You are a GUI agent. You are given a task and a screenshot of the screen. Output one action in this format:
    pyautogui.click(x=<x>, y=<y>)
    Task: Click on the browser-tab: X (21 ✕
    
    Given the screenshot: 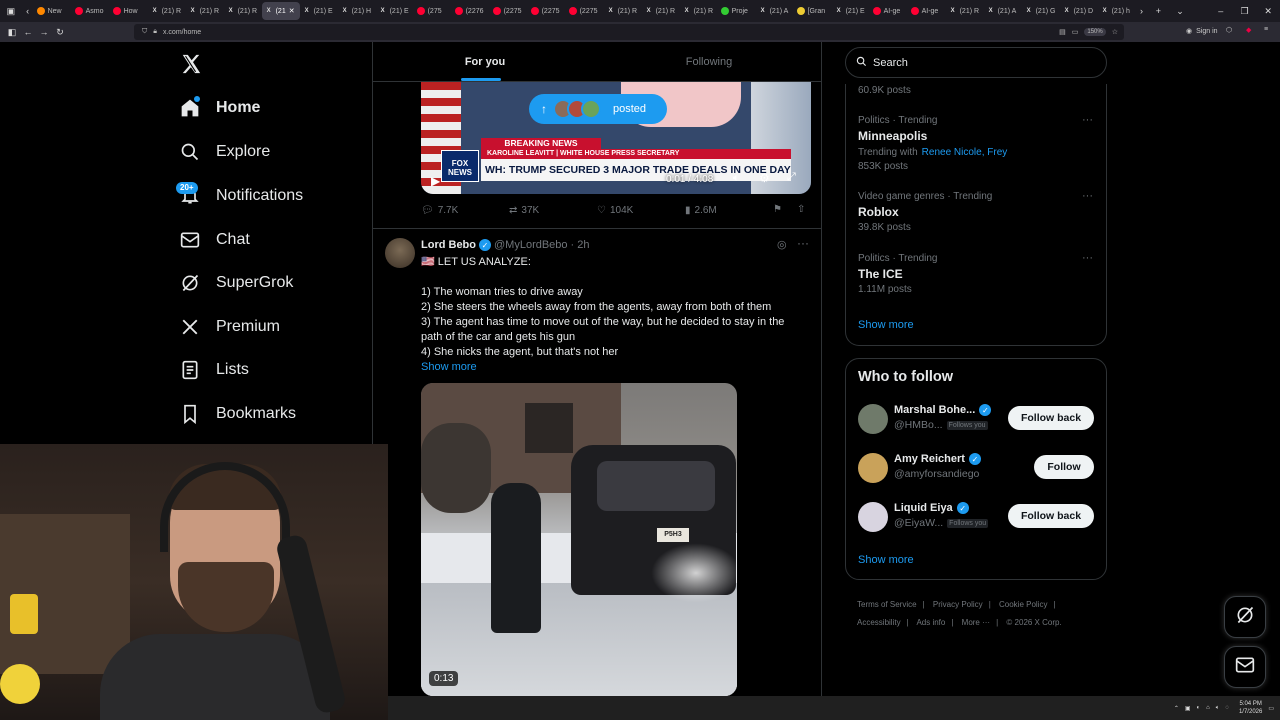 What is the action you would take?
    pyautogui.click(x=280, y=11)
    